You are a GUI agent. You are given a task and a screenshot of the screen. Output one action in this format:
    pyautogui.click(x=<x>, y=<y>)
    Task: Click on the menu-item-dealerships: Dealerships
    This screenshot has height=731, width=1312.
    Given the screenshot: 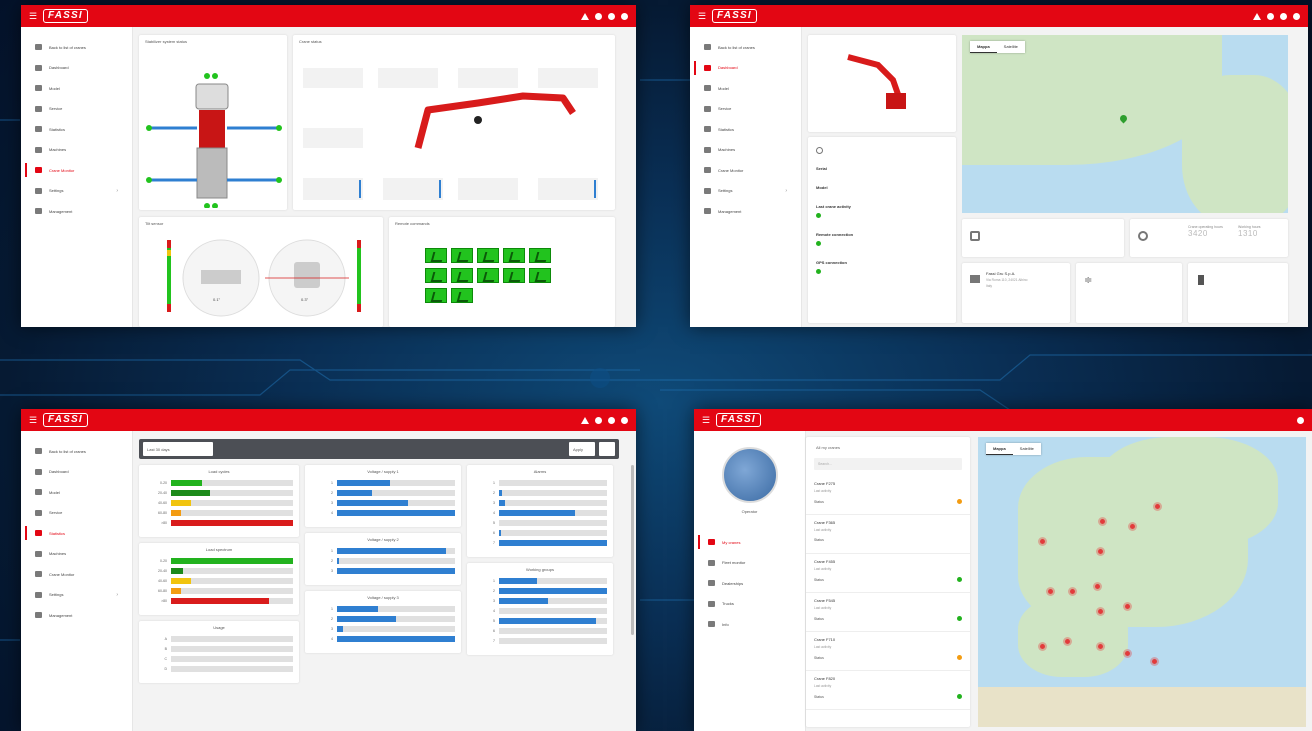 What is the action you would take?
    pyautogui.click(x=749, y=583)
    